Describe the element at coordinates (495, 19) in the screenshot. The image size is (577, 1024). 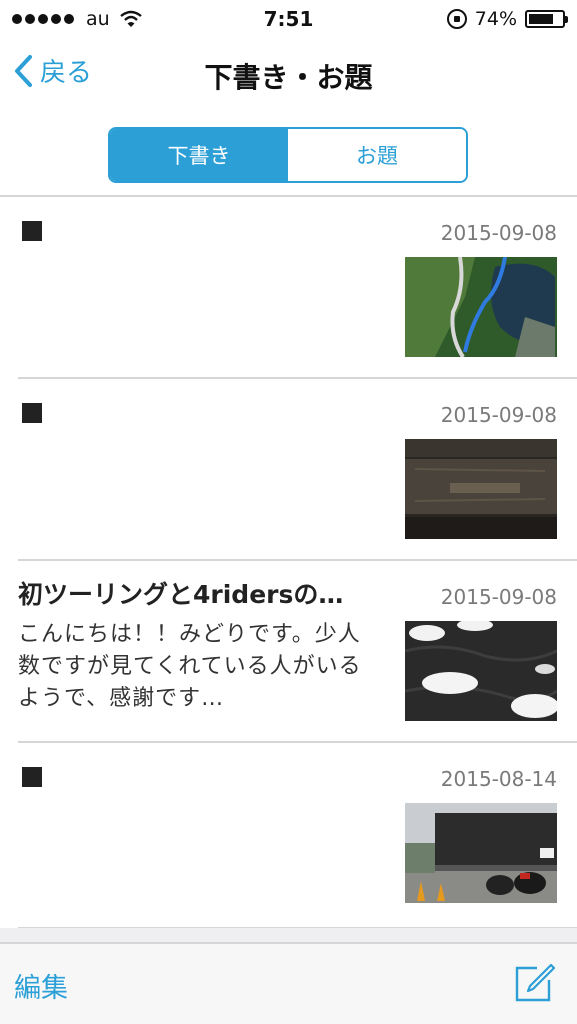
I see `battery-percent: 74%` at that location.